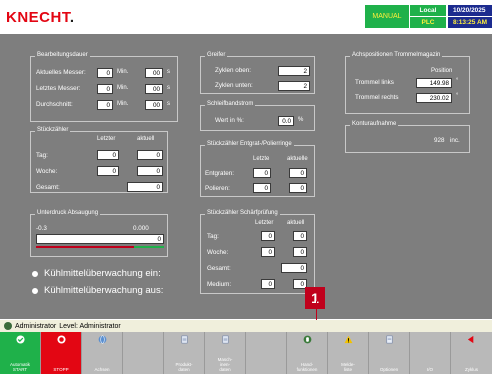 This screenshot has width=492, height=374. What do you see at coordinates (8, 326) in the screenshot?
I see `user-icon` at bounding box center [8, 326].